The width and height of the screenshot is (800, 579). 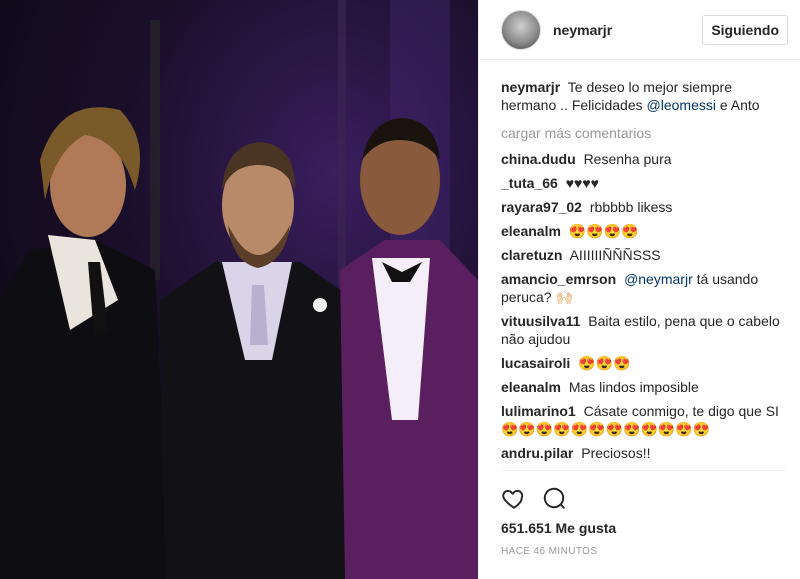 I want to click on comment-text: 😍😍😍, so click(x=604, y=363).